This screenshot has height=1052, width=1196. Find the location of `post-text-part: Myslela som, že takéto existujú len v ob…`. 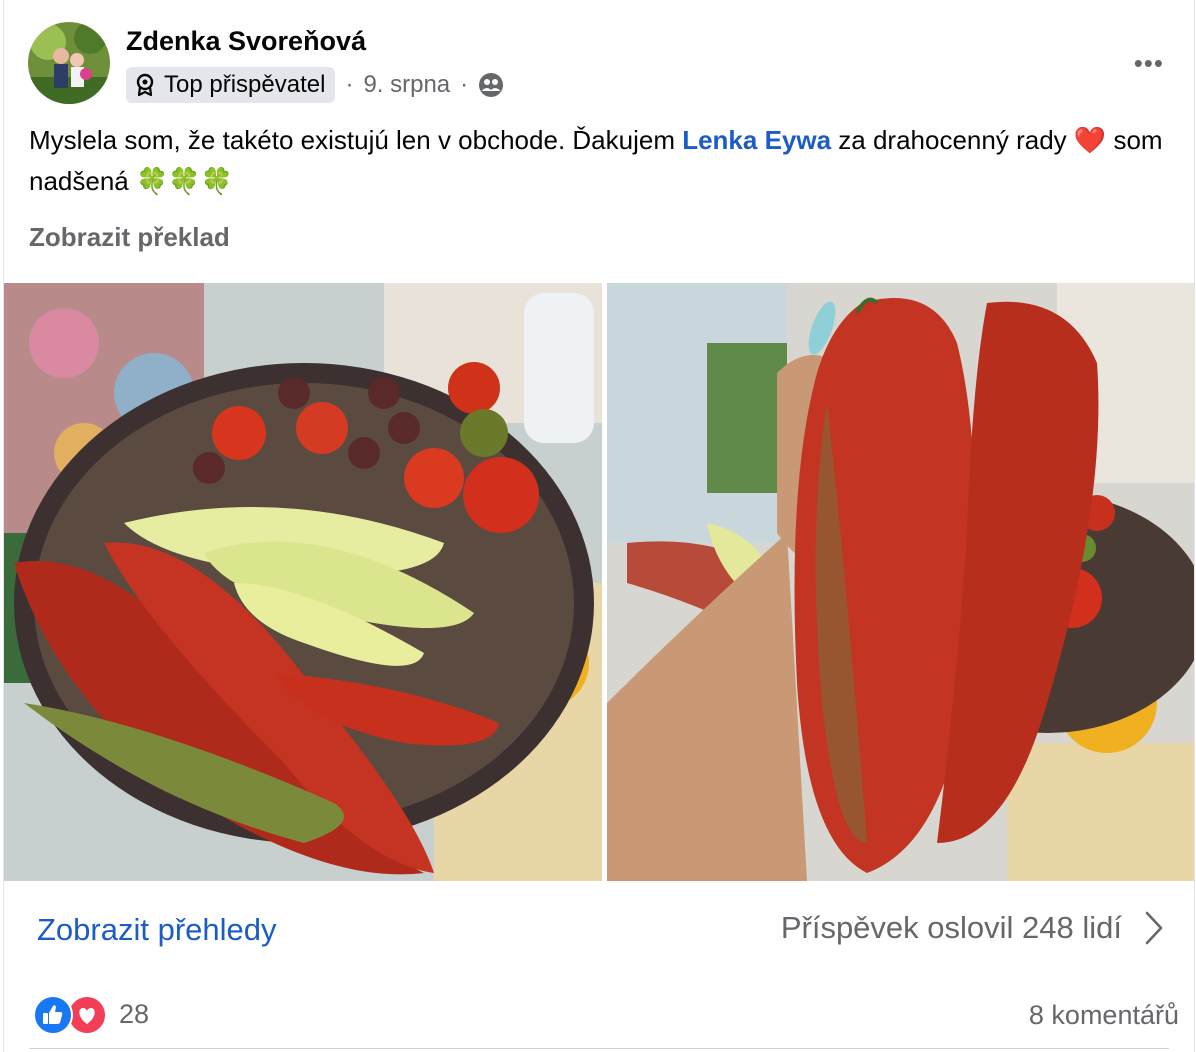

post-text-part: Myslela som, že takéto existujú len v ob… is located at coordinates (356, 140).